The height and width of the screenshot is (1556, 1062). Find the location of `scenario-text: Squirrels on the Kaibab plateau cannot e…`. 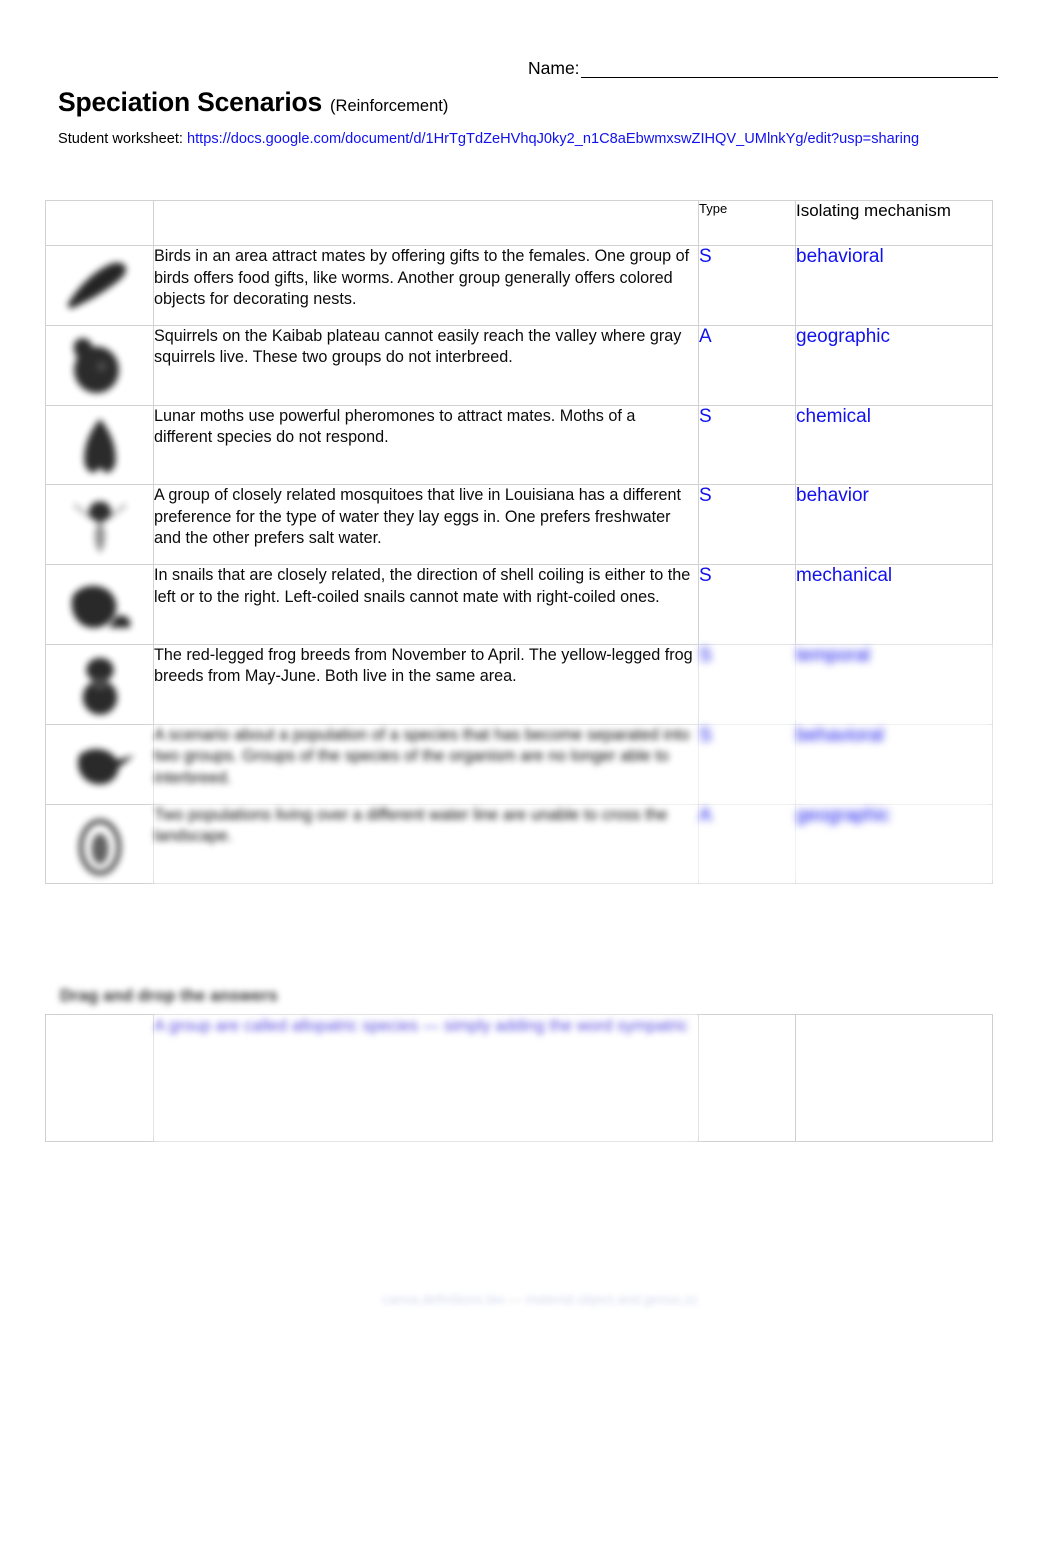

scenario-text: Squirrels on the Kaibab plateau cannot e… is located at coordinates (426, 365).